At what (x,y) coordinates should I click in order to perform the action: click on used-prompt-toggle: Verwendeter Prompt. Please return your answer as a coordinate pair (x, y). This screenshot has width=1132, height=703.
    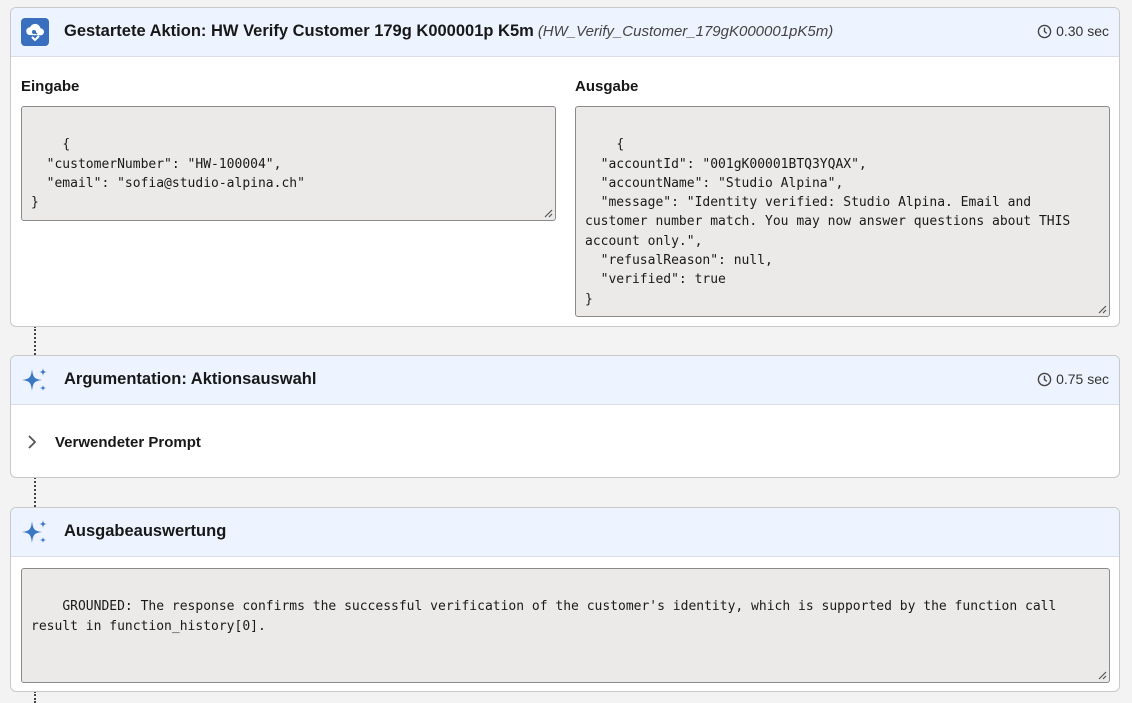
    Looking at the image, I should click on (565, 441).